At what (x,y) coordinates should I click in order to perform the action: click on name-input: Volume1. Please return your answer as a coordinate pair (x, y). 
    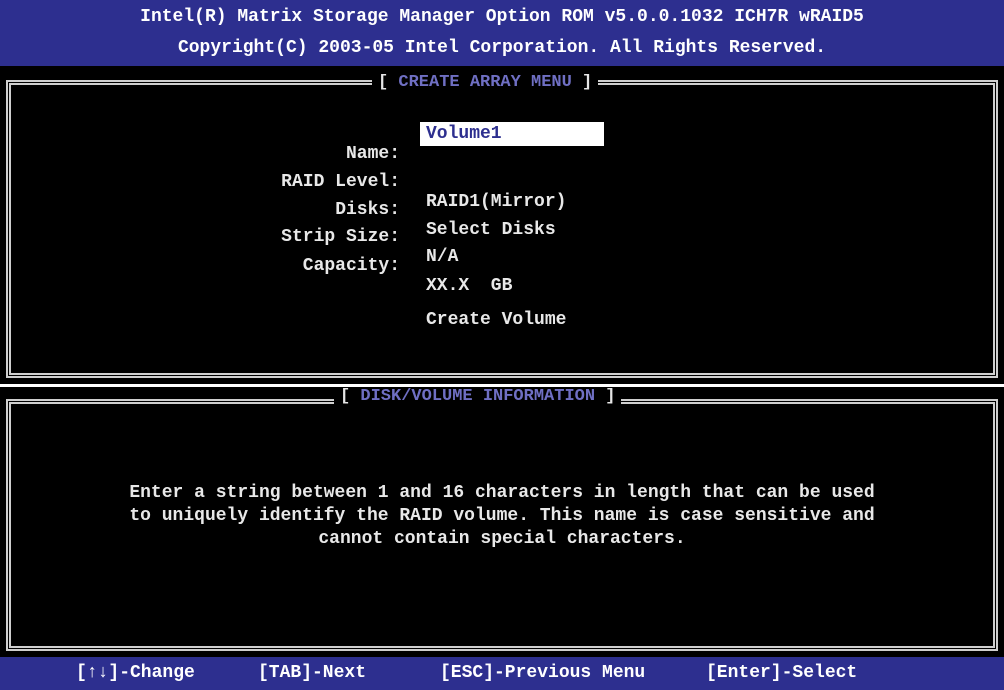
    Looking at the image, I should click on (512, 134).